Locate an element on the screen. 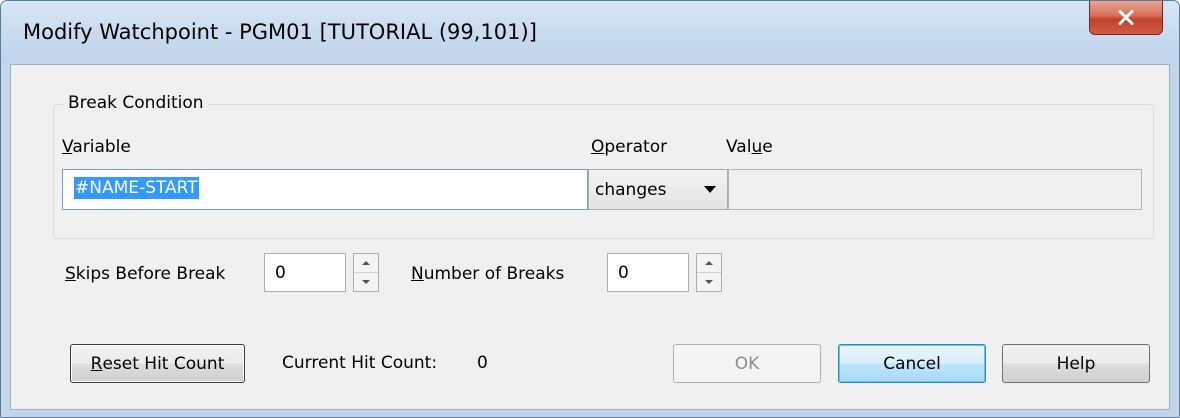  number-of-breaks-value: 0 is located at coordinates (623, 273).